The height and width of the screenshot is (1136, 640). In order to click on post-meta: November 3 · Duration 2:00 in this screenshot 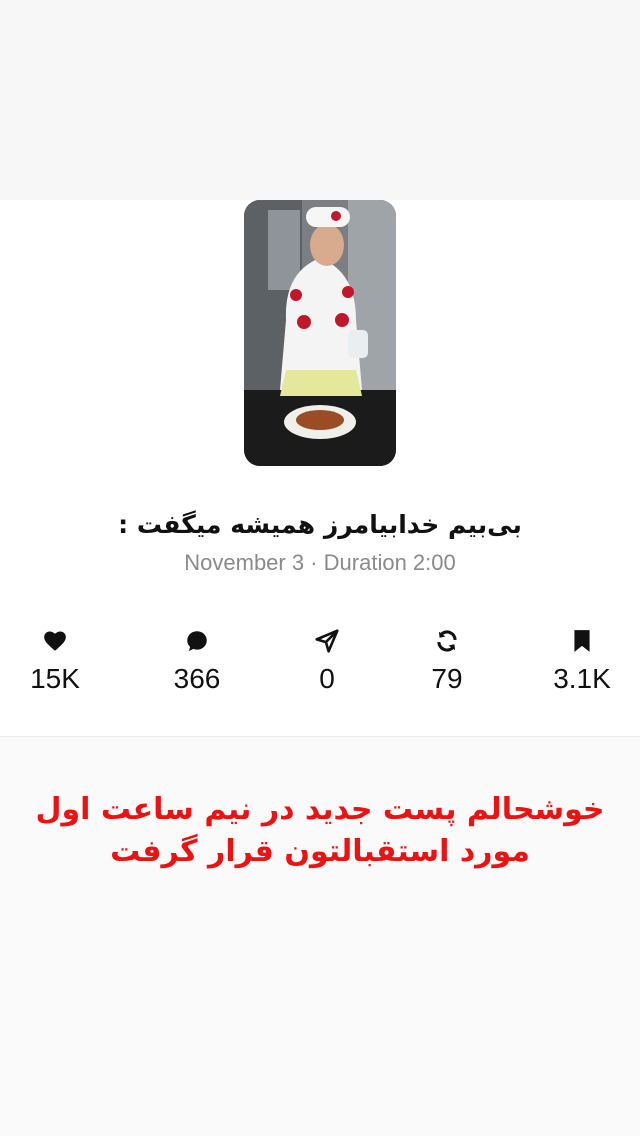, I will do `click(320, 562)`.